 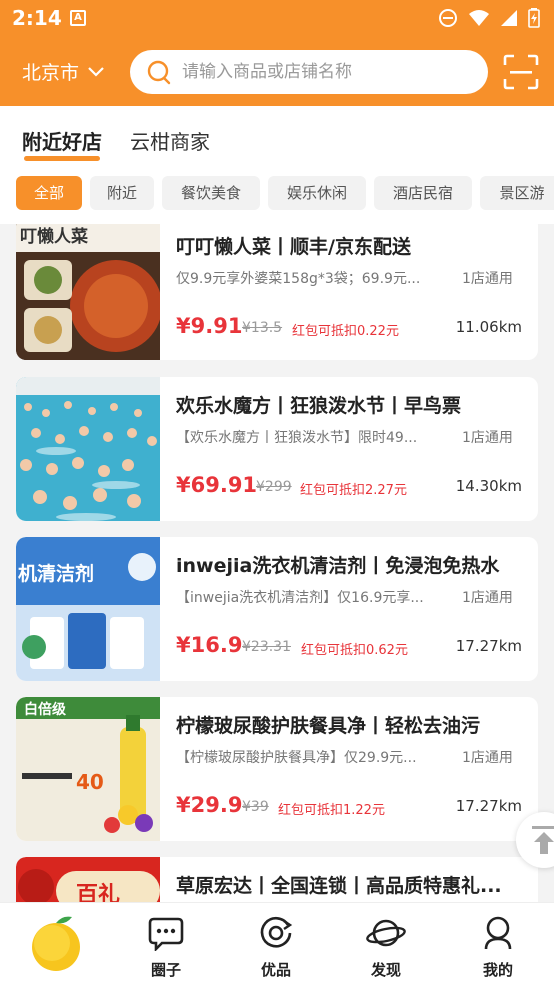 What do you see at coordinates (88, 769) in the screenshot?
I see `product-thumbnail: 40 白倍级` at bounding box center [88, 769].